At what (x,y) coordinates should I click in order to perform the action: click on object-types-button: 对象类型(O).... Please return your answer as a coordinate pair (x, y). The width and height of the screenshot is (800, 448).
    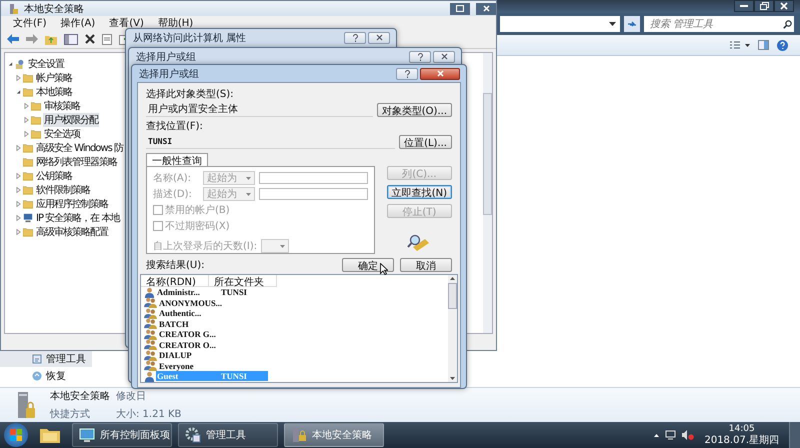
    Looking at the image, I should click on (414, 110).